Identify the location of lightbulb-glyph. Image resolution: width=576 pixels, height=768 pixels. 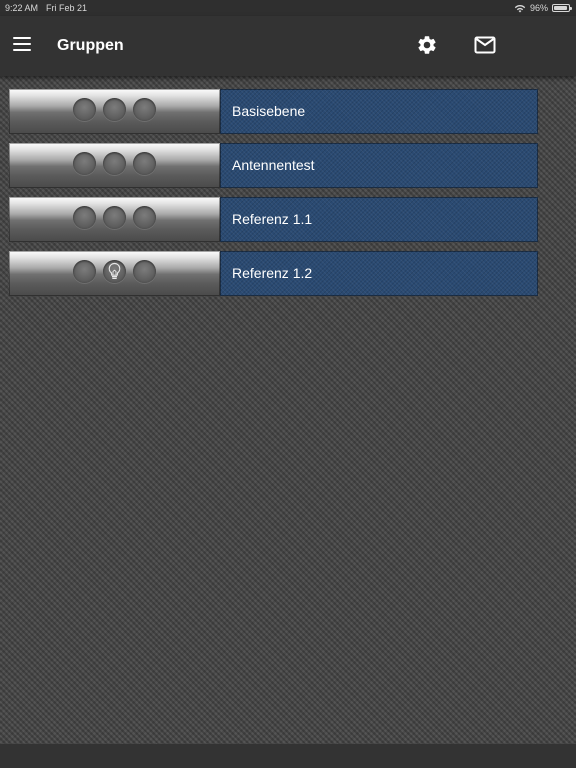
(114, 270).